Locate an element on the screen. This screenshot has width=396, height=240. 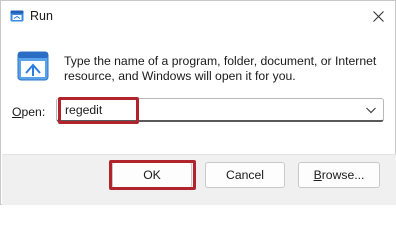
open-combobox: regedit is located at coordinates (220, 110).